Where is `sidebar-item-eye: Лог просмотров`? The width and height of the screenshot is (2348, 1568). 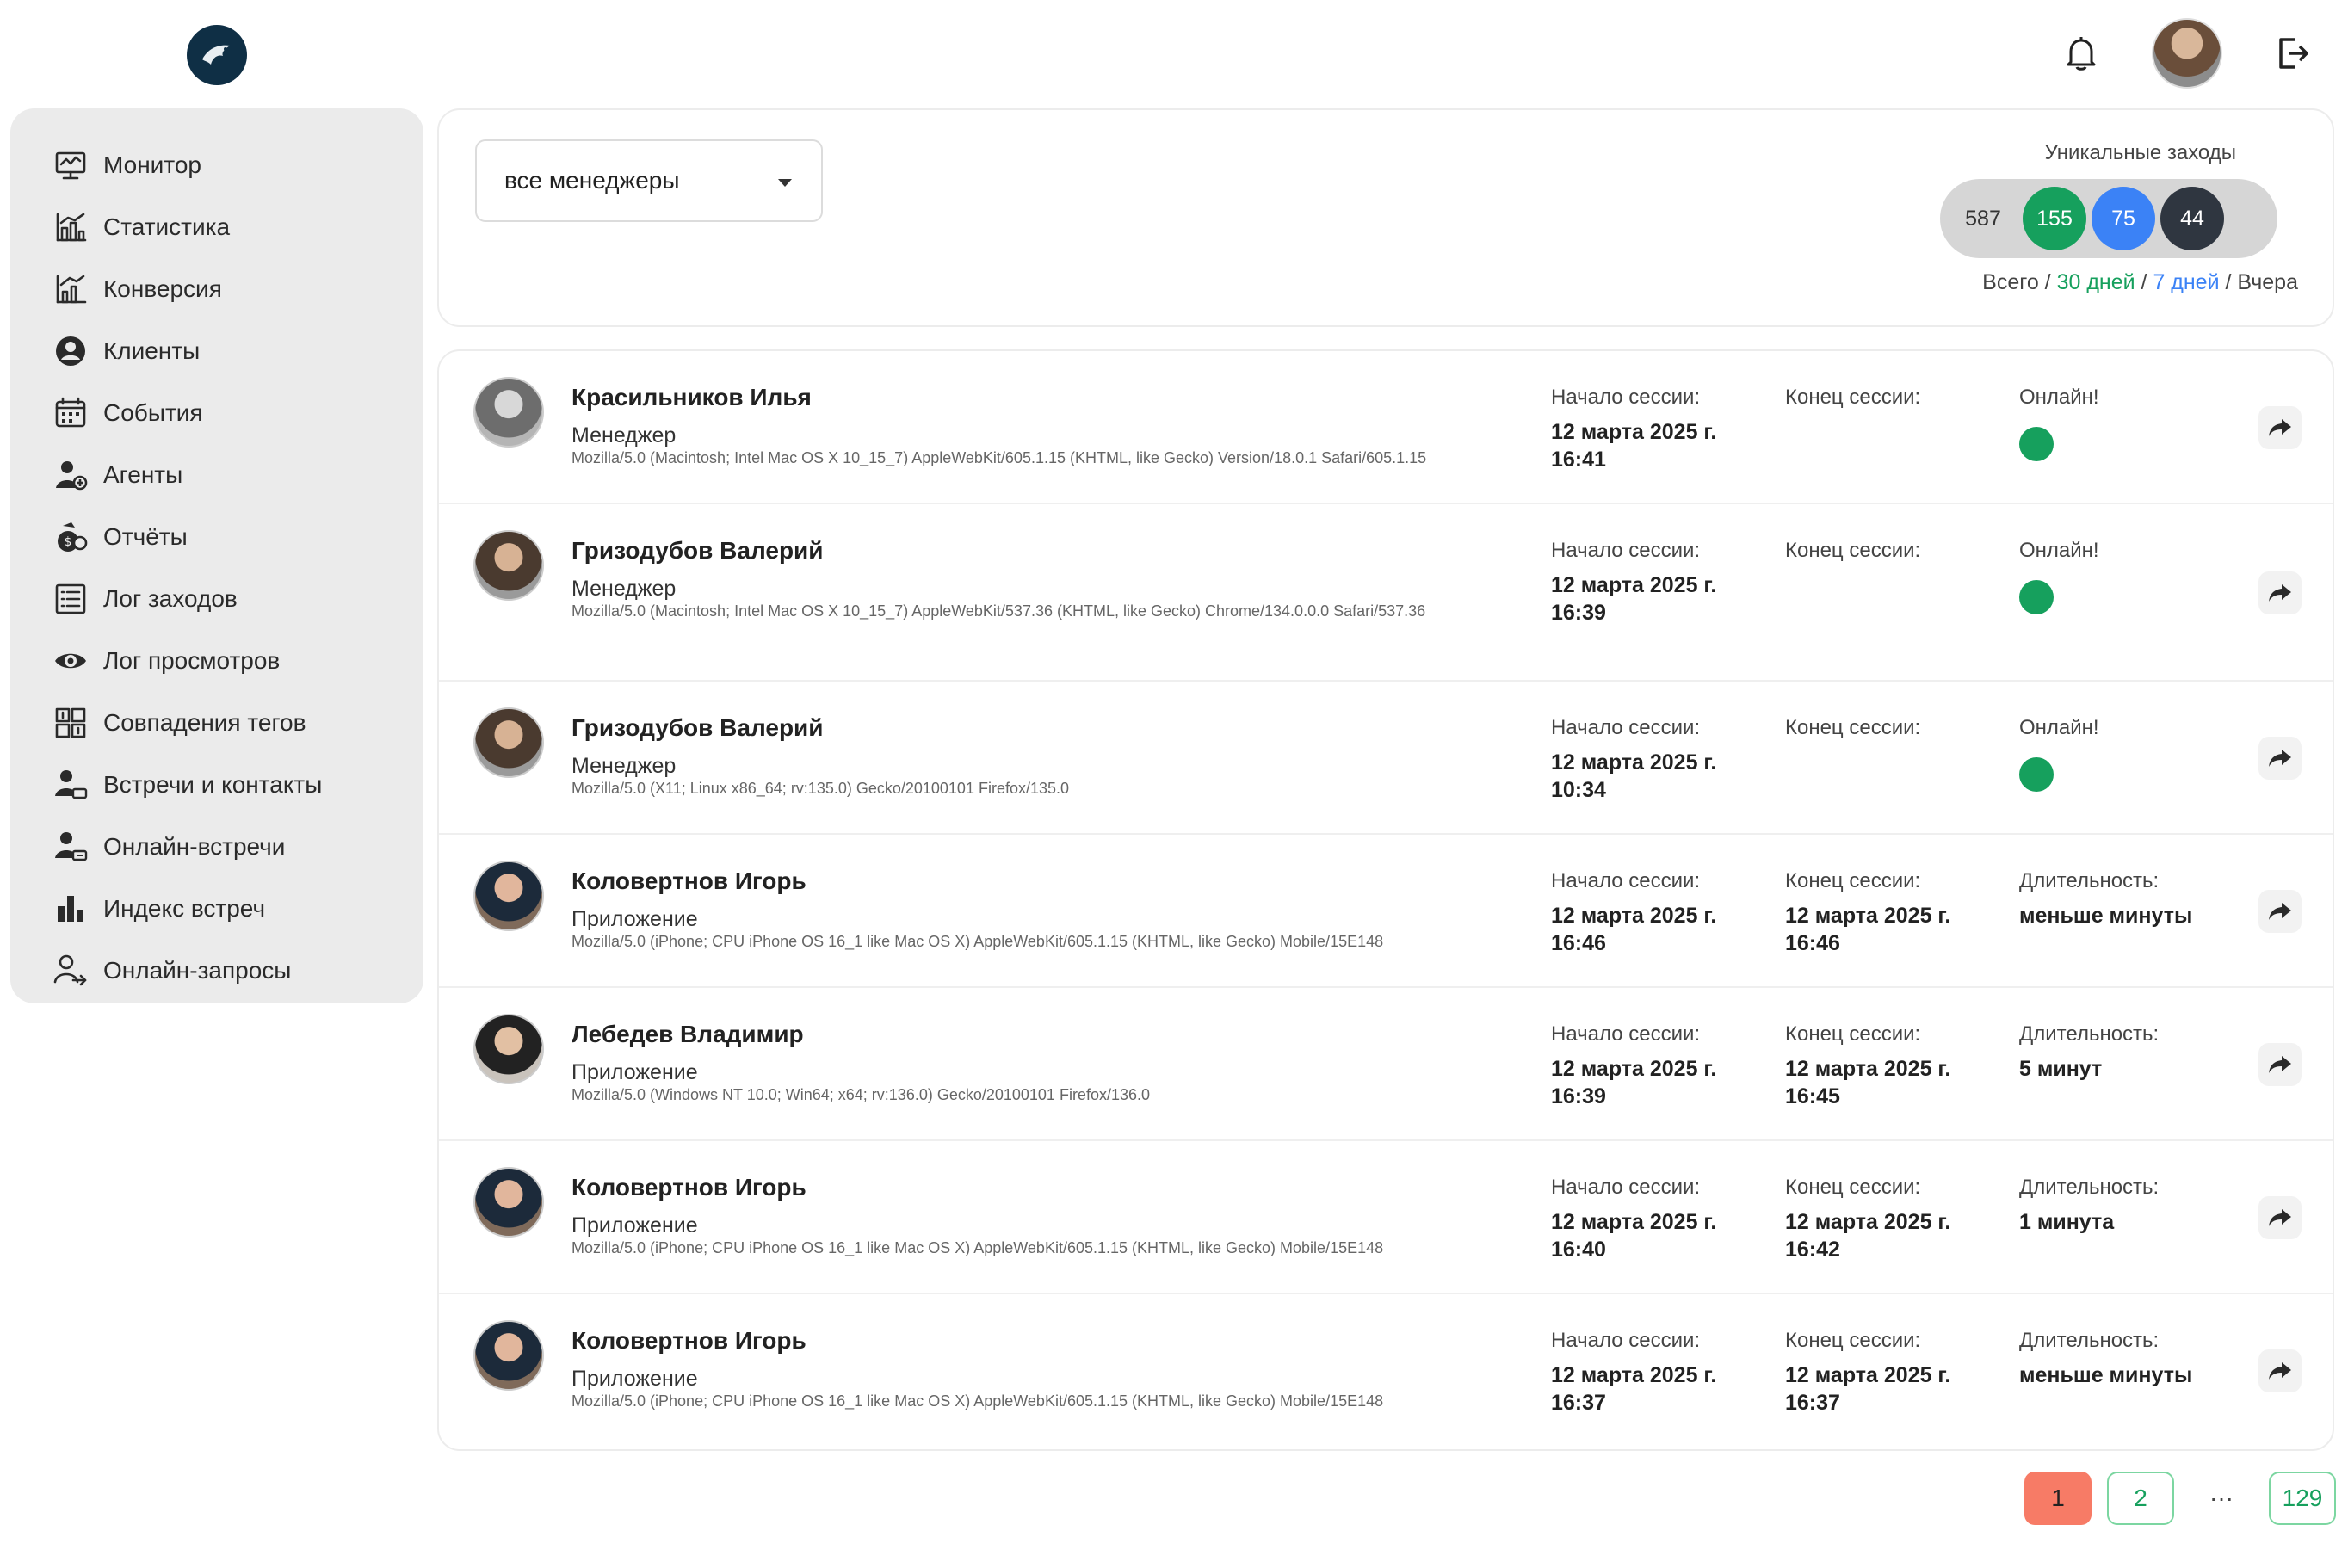 sidebar-item-eye: Лог просмотров is located at coordinates (217, 661).